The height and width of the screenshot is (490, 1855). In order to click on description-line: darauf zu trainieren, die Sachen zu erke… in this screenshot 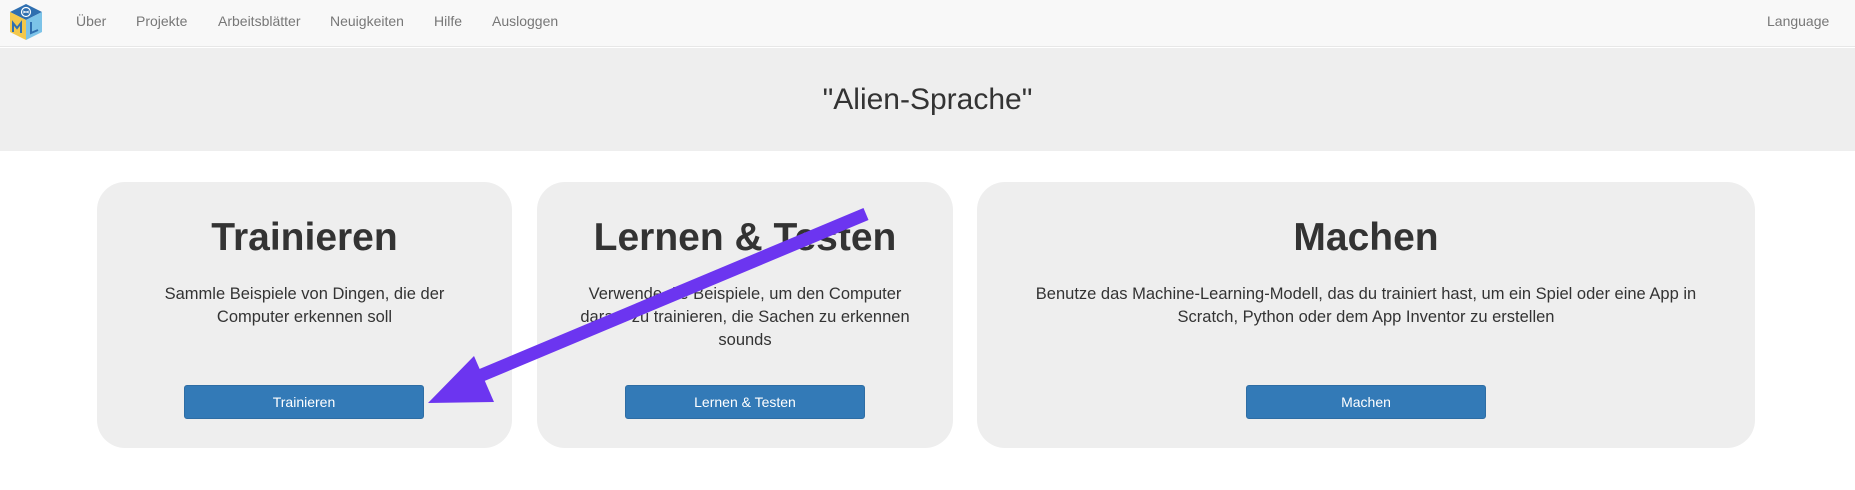, I will do `click(745, 317)`.